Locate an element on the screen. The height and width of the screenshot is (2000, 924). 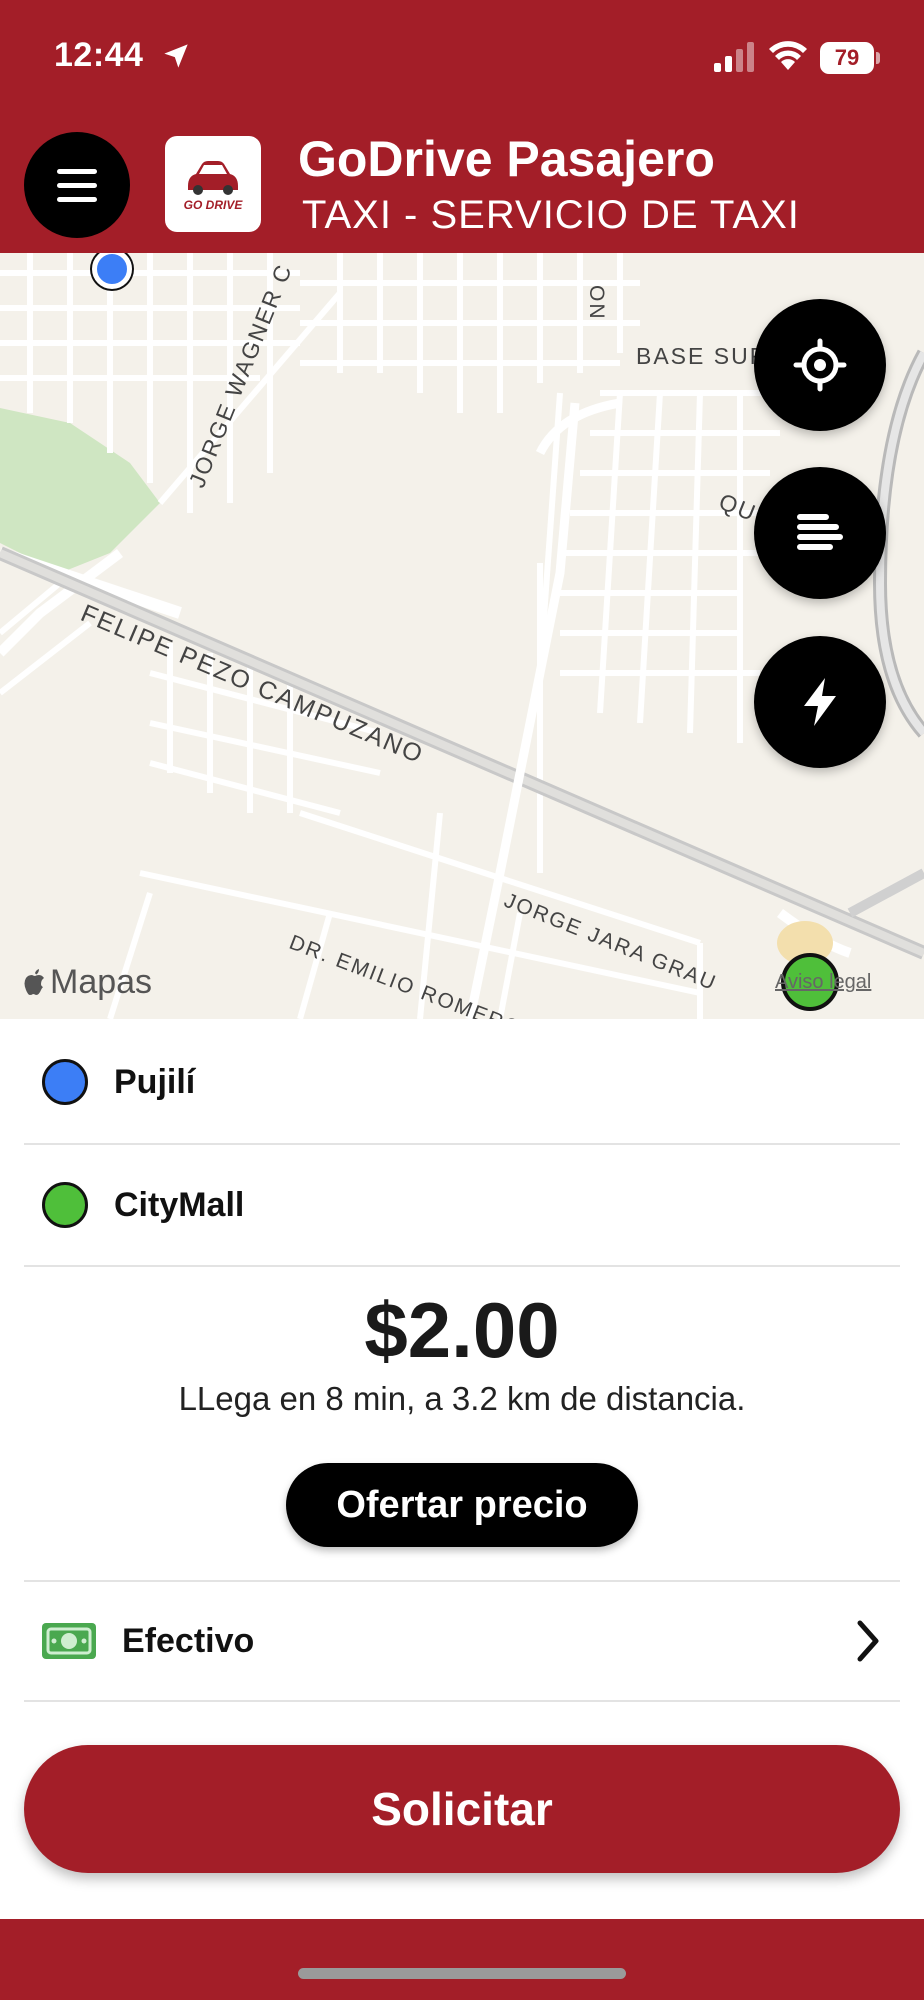
status-bar: 12:44 79 is located at coordinates (462, 59).